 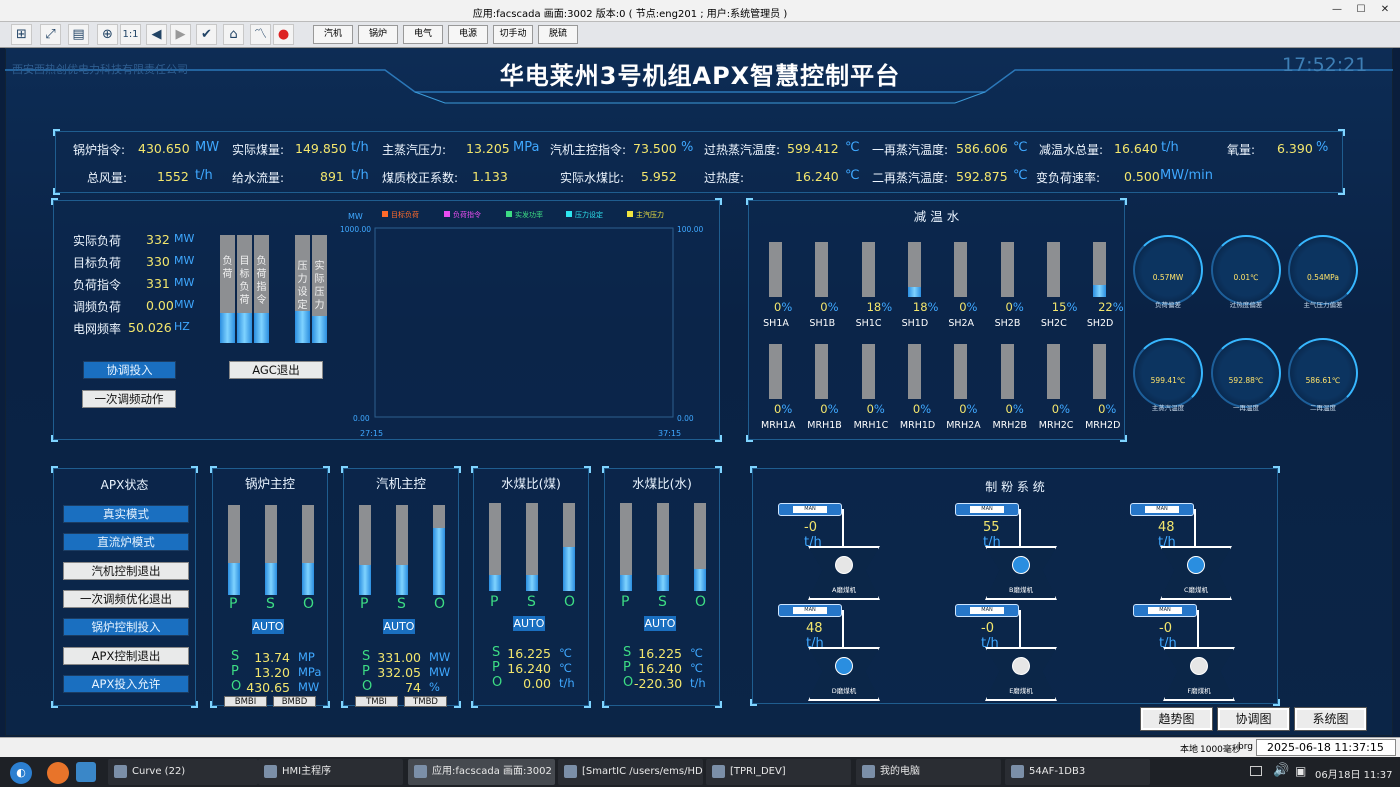 What do you see at coordinates (589, 214) in the screenshot?
I see `chart-legend-label: 压力设定` at bounding box center [589, 214].